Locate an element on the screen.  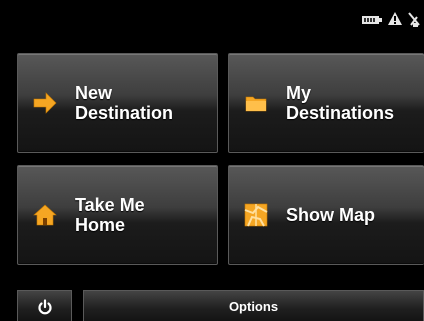
warning-icon is located at coordinates (395, 21).